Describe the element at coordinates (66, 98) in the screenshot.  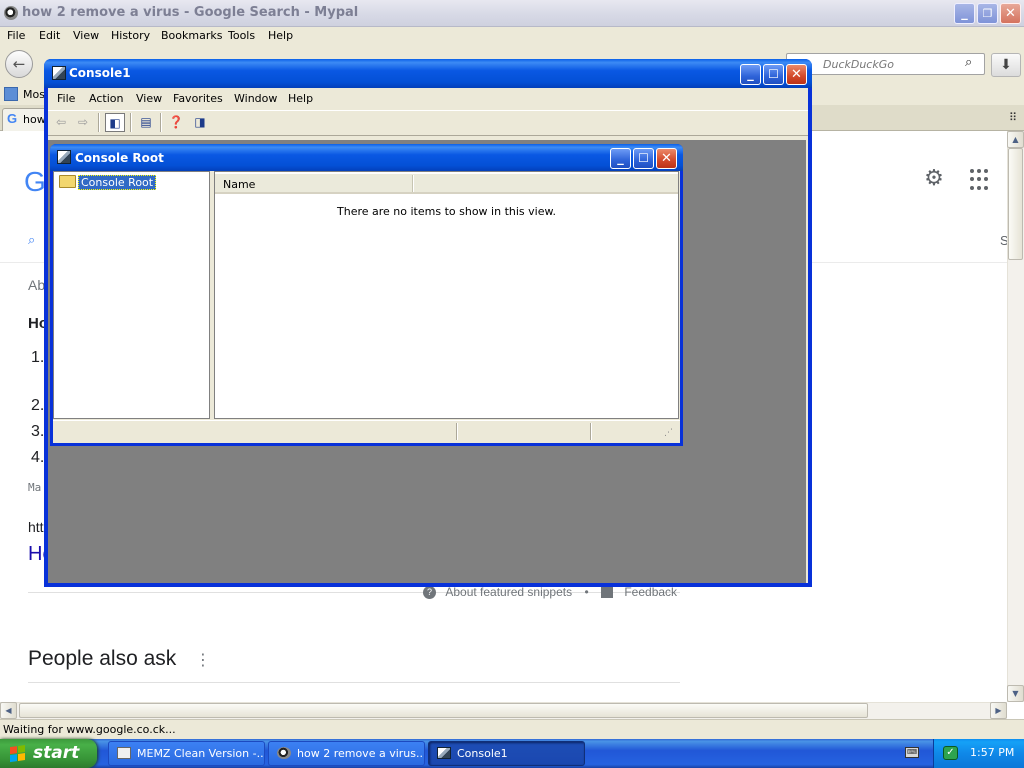
I see `mmc-menu-file: File` at that location.